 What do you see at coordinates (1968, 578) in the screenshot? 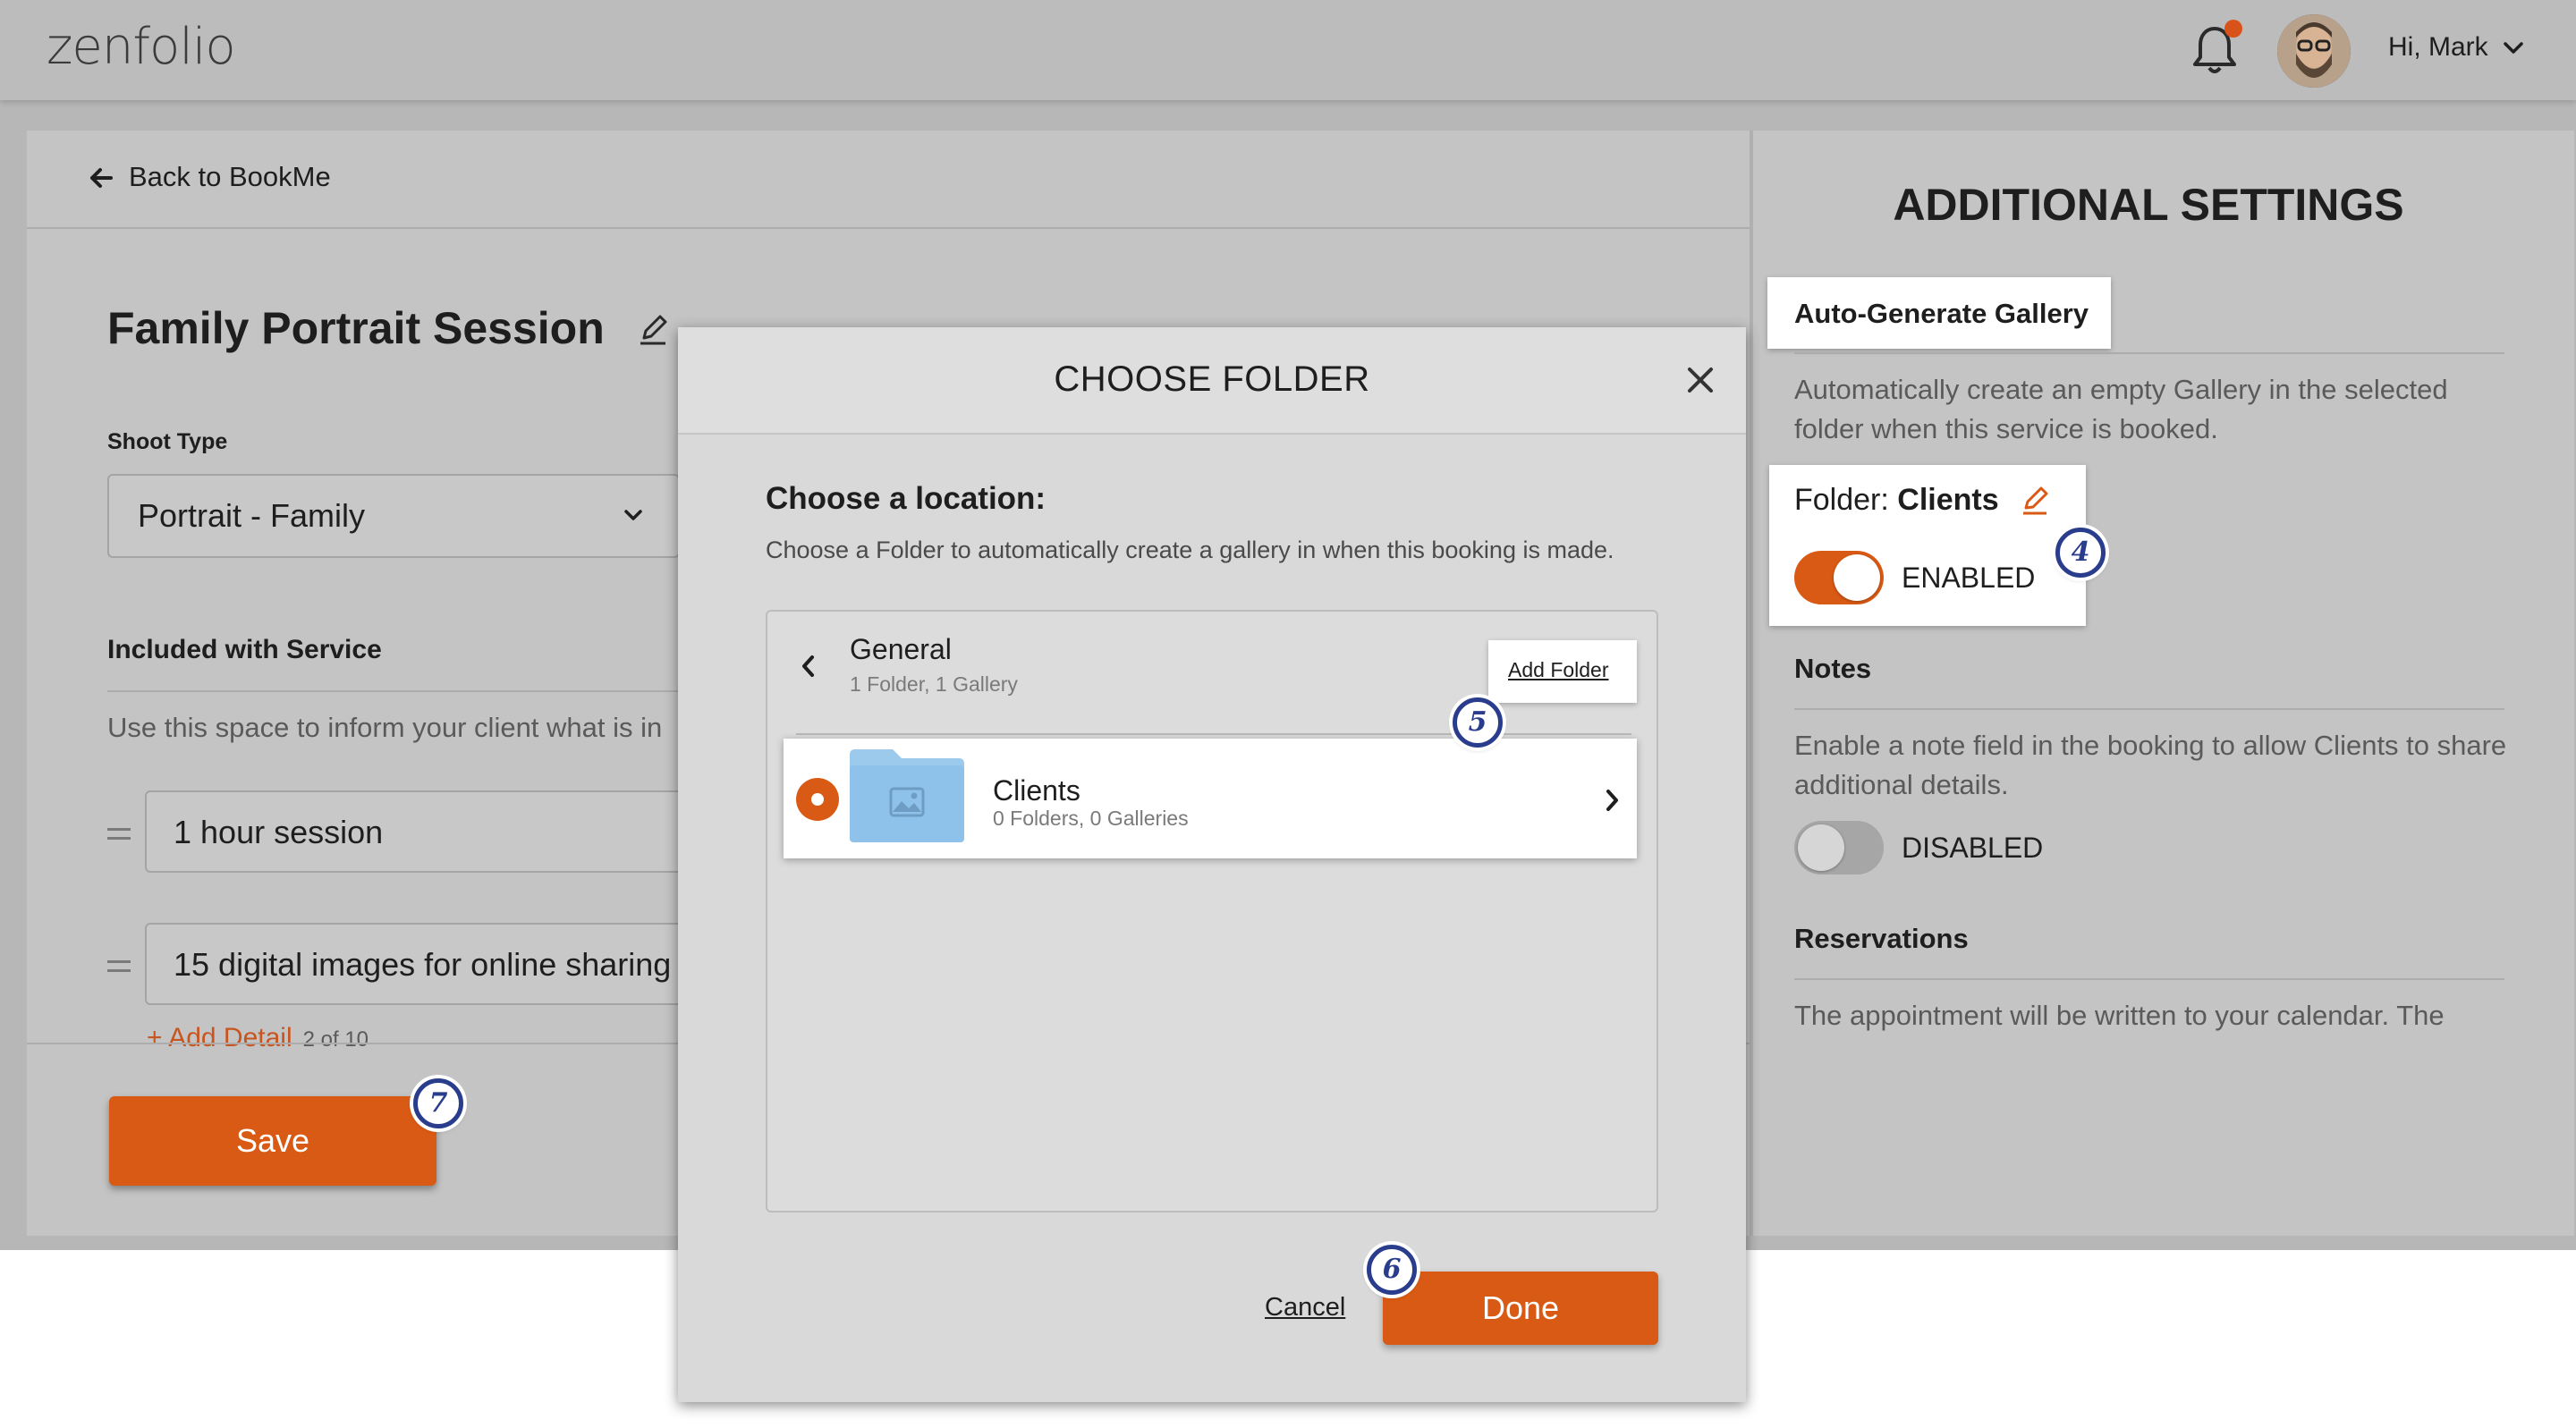
I see `toggle-label: ENABLED` at bounding box center [1968, 578].